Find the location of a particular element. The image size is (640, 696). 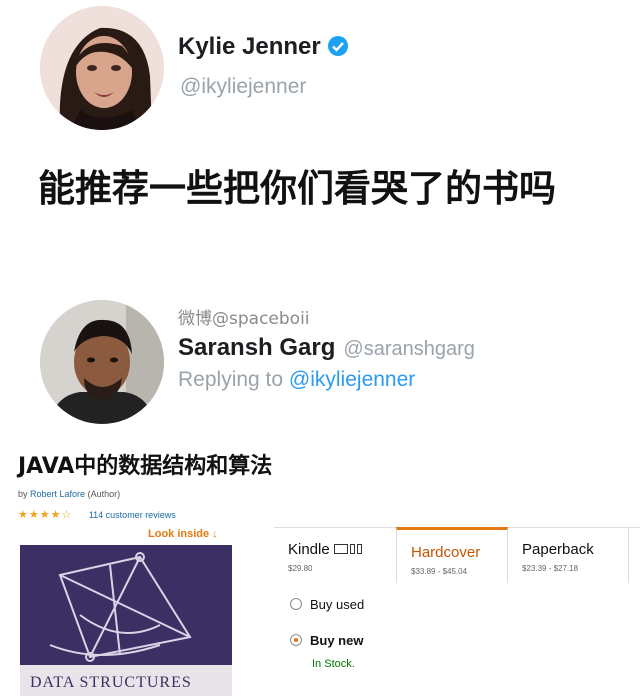

book-title-banner: DATA STRUCTURES is located at coordinates (126, 680).